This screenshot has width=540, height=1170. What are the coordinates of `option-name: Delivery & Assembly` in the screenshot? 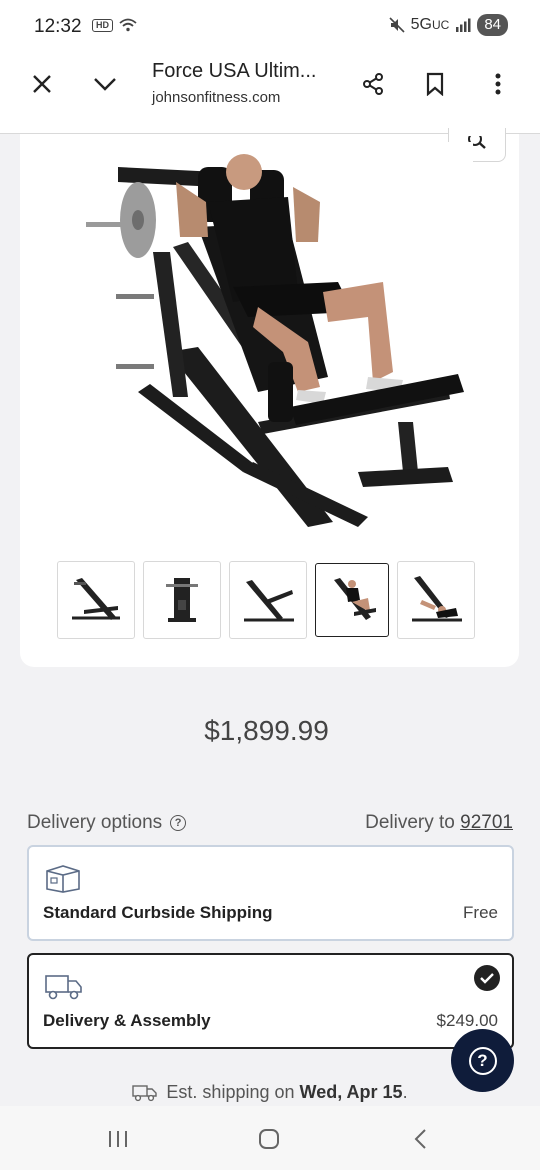 It's located at (127, 1020).